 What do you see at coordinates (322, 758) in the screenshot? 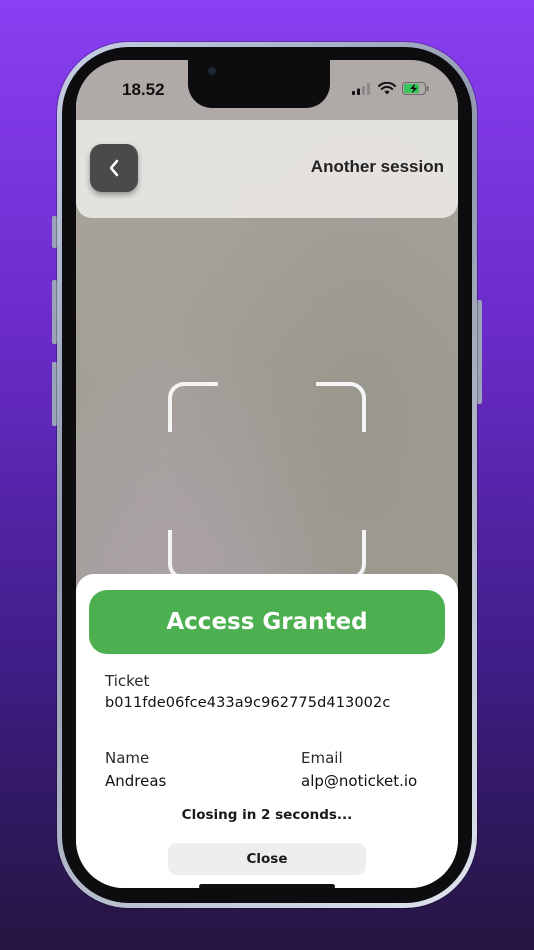
I see `email-label: Email` at bounding box center [322, 758].